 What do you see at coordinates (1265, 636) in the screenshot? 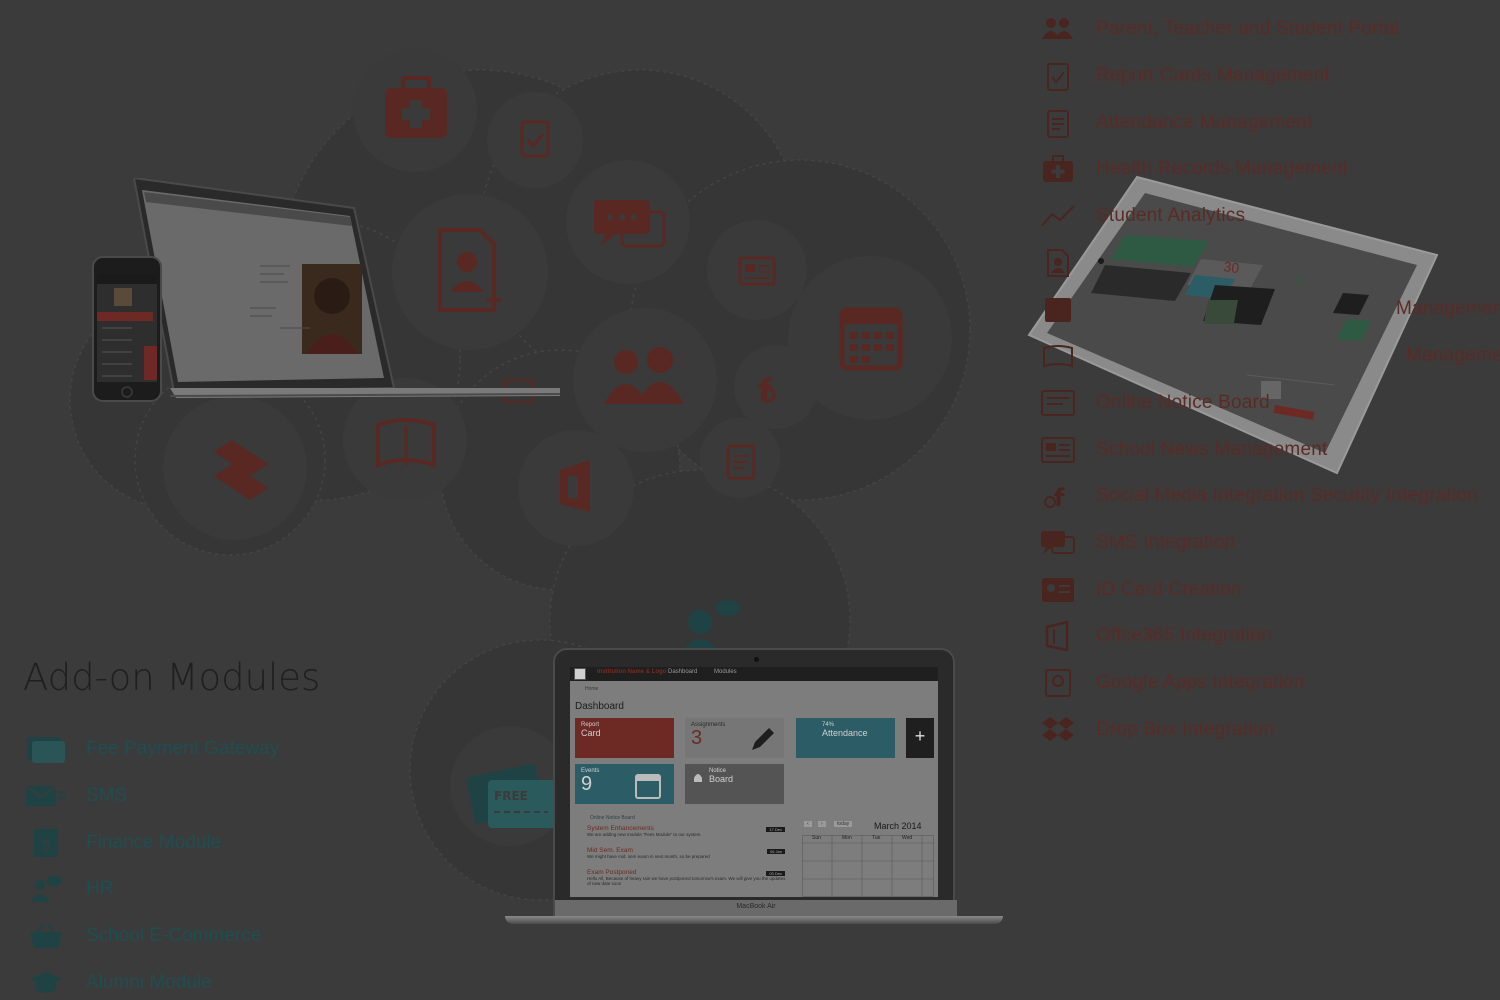
I see `feature-item: Offce365 Integration` at bounding box center [1265, 636].